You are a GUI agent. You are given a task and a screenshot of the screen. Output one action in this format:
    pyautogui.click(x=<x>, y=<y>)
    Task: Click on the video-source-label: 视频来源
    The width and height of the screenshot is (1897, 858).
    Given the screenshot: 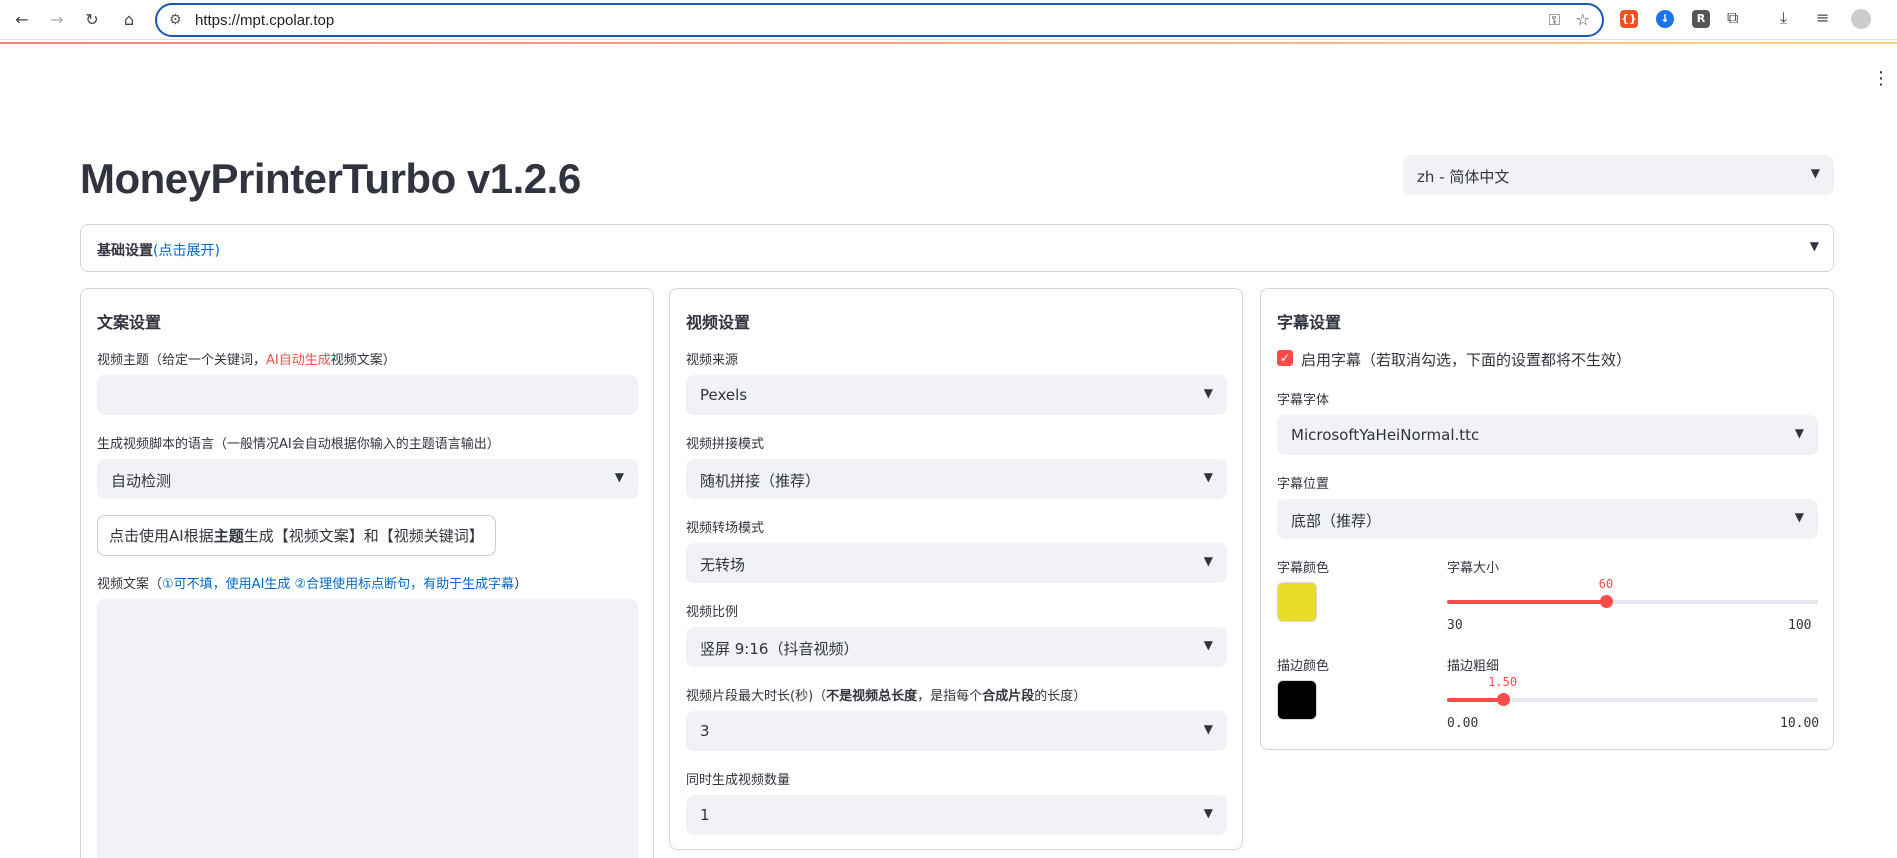 What is the action you would take?
    pyautogui.click(x=712, y=360)
    